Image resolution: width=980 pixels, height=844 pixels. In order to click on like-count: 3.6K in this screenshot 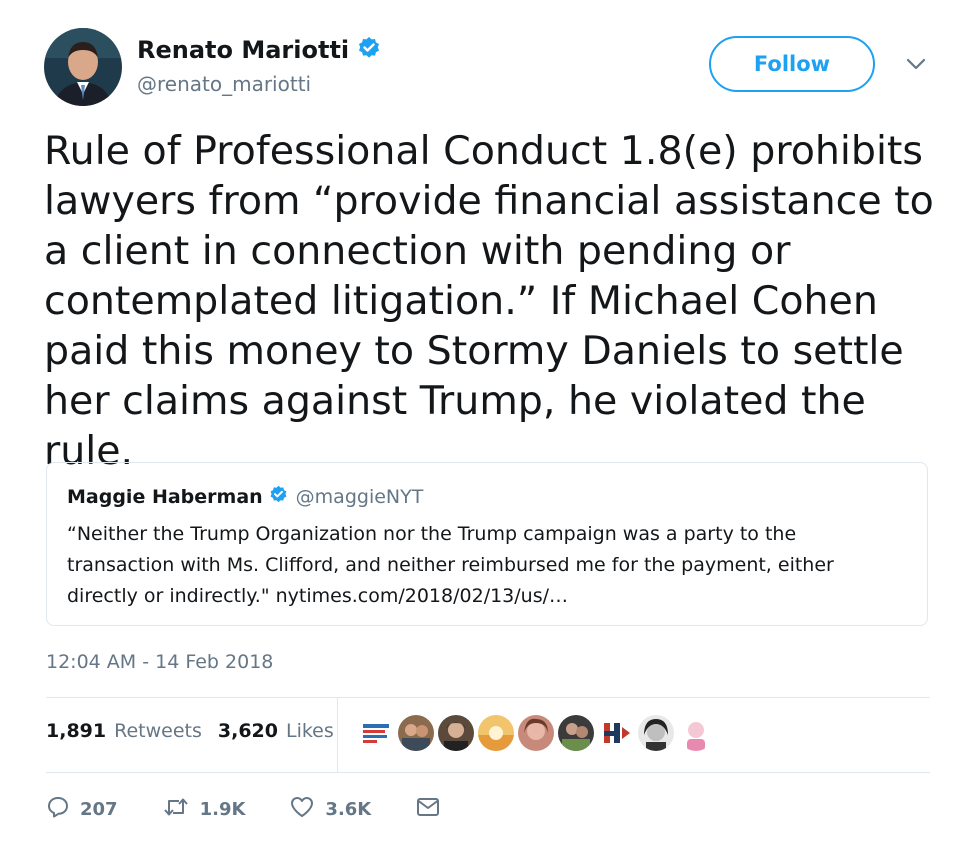, I will do `click(348, 809)`.